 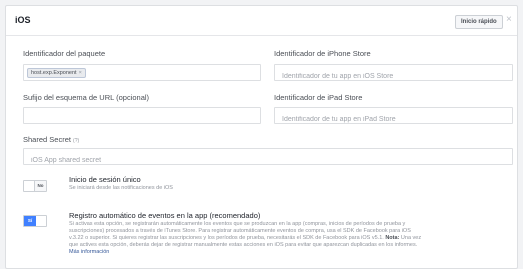 I want to click on bundle-id-field: host.exp.Exponent ×, so click(x=142, y=72).